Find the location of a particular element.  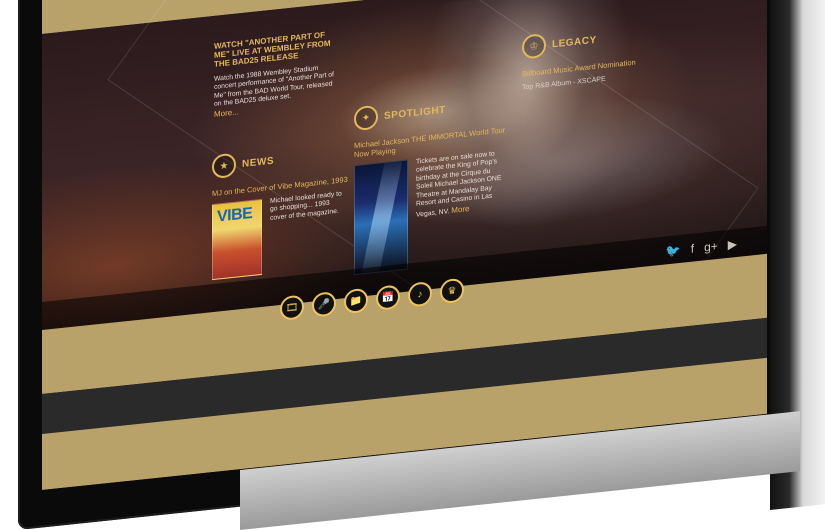

poster-light-beam is located at coordinates (382, 217).